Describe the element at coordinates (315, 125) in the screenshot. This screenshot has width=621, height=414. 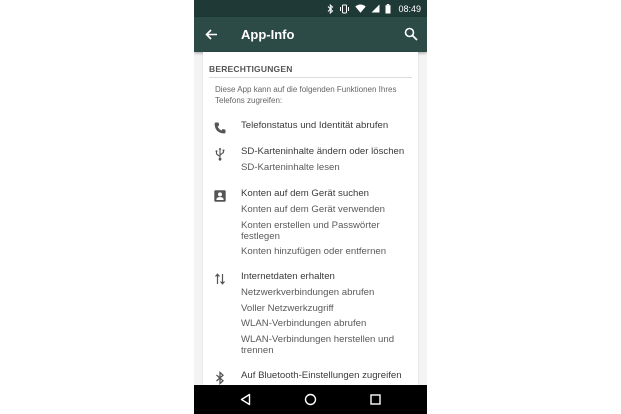
I see `permission-item: Telefonstatus und Identität abrufen` at that location.